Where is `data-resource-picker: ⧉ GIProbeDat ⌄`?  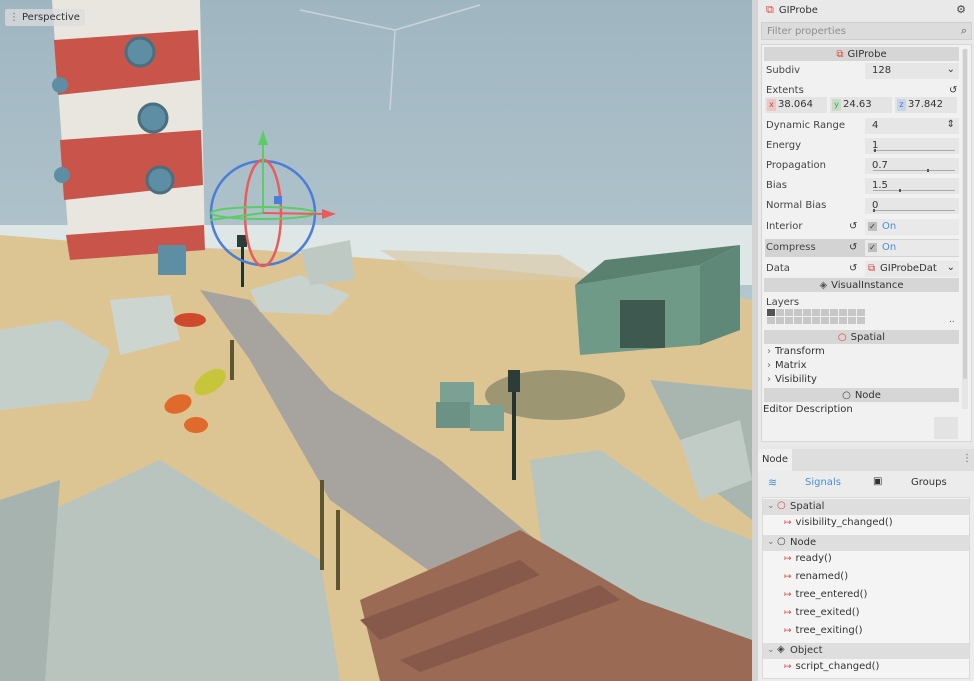
data-resource-picker: ⧉ GIProbeDat ⌄ is located at coordinates (912, 269).